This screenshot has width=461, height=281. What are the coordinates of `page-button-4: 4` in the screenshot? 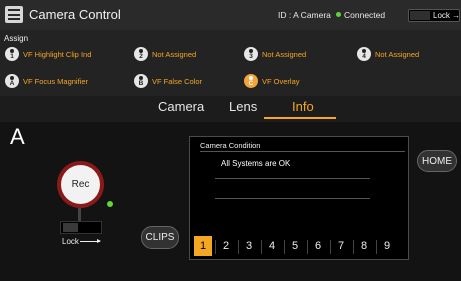 It's located at (272, 246).